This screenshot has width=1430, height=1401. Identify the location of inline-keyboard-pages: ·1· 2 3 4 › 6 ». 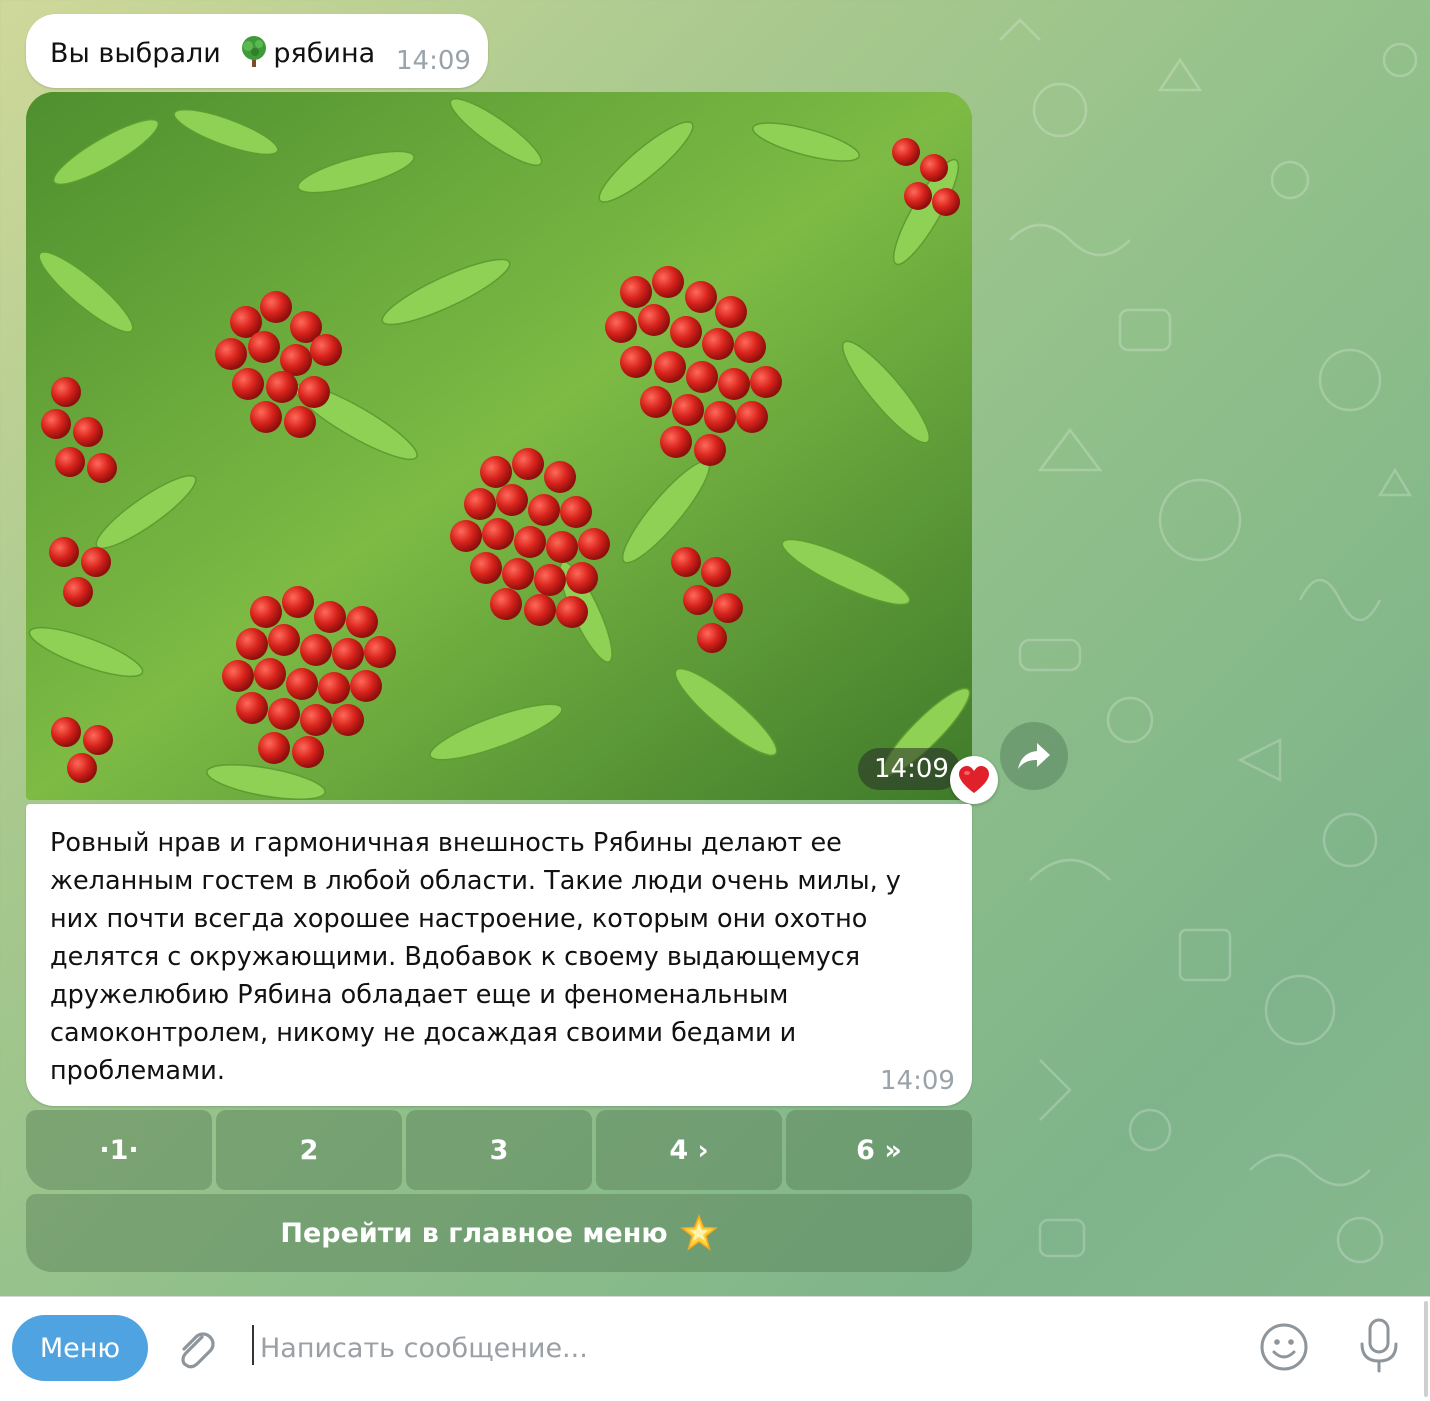
(499, 1150).